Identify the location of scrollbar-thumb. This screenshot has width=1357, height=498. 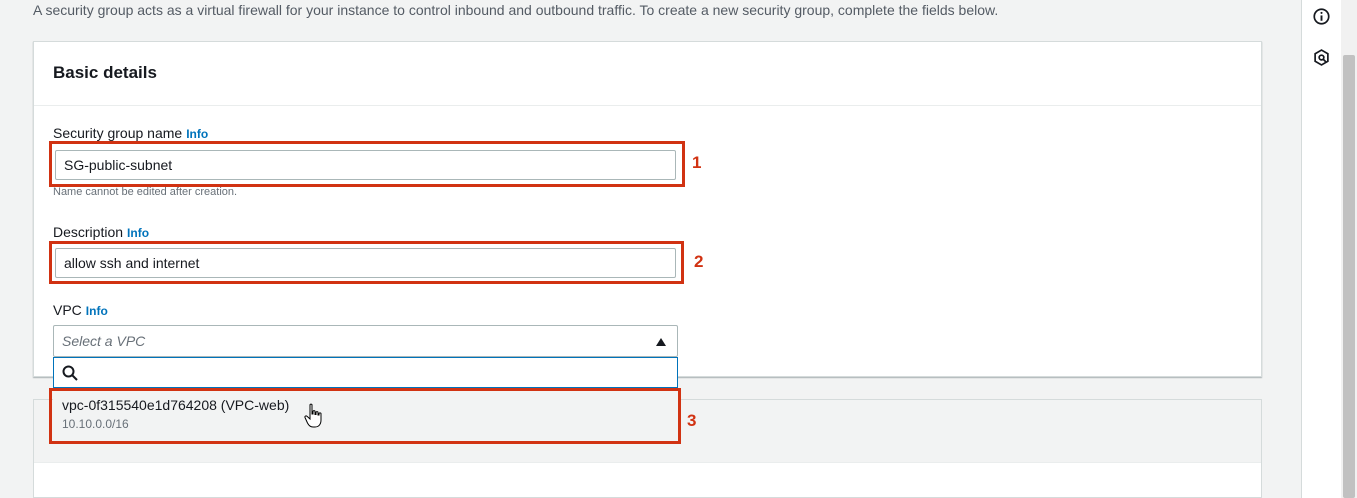
(1349, 276).